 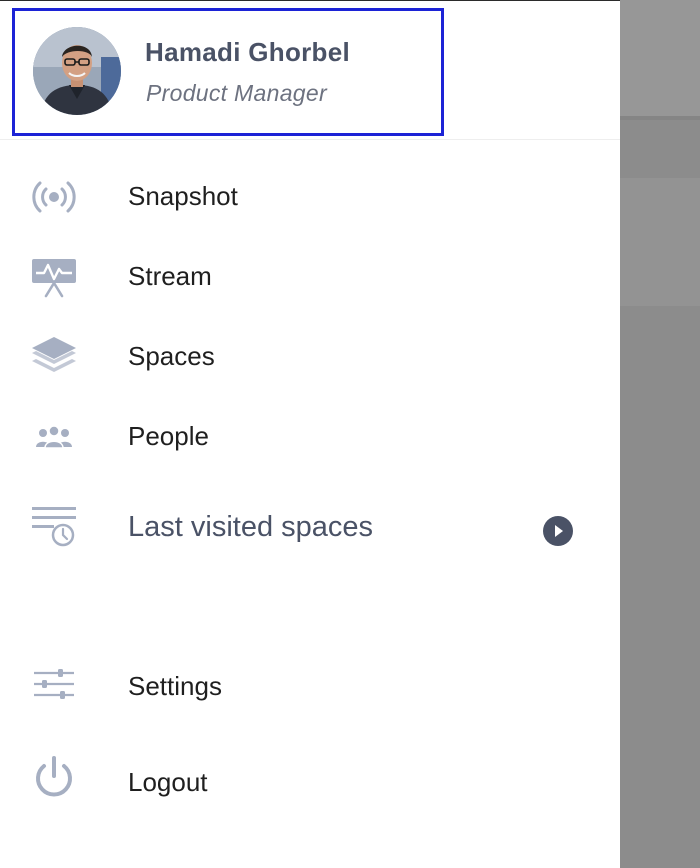 What do you see at coordinates (54, 527) in the screenshot?
I see `recent-list-clock-icon` at bounding box center [54, 527].